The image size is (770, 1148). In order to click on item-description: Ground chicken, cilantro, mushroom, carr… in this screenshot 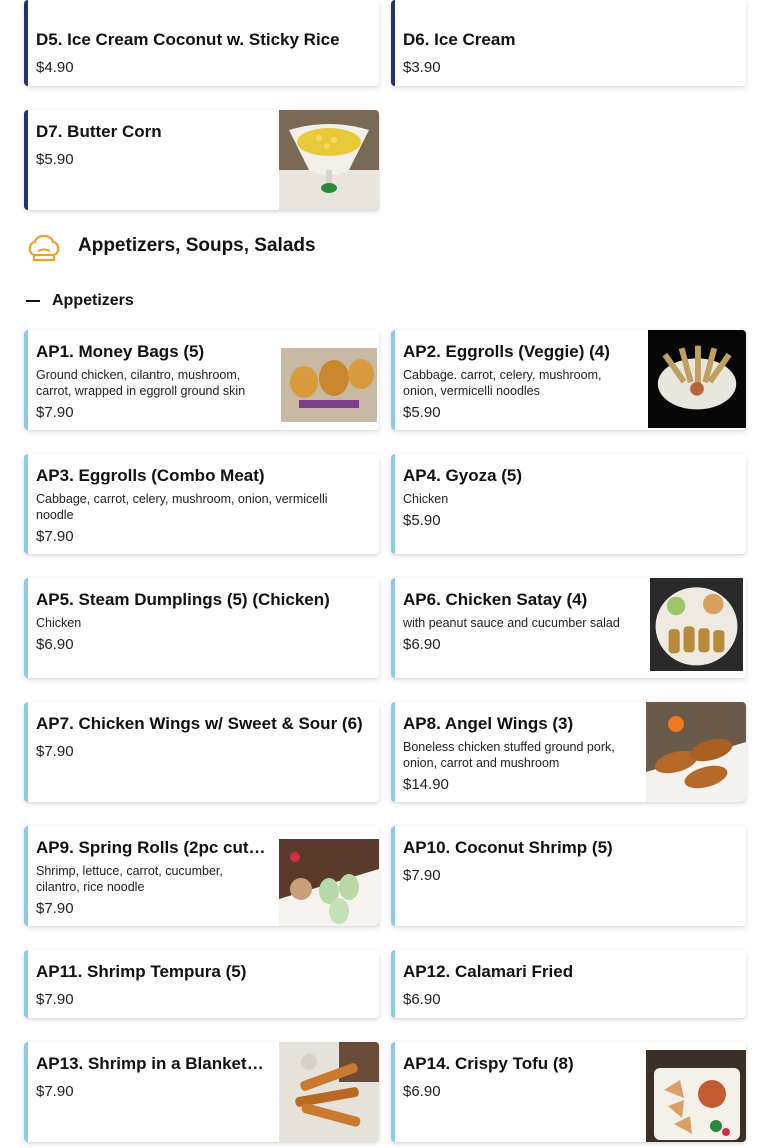, I will do `click(141, 383)`.